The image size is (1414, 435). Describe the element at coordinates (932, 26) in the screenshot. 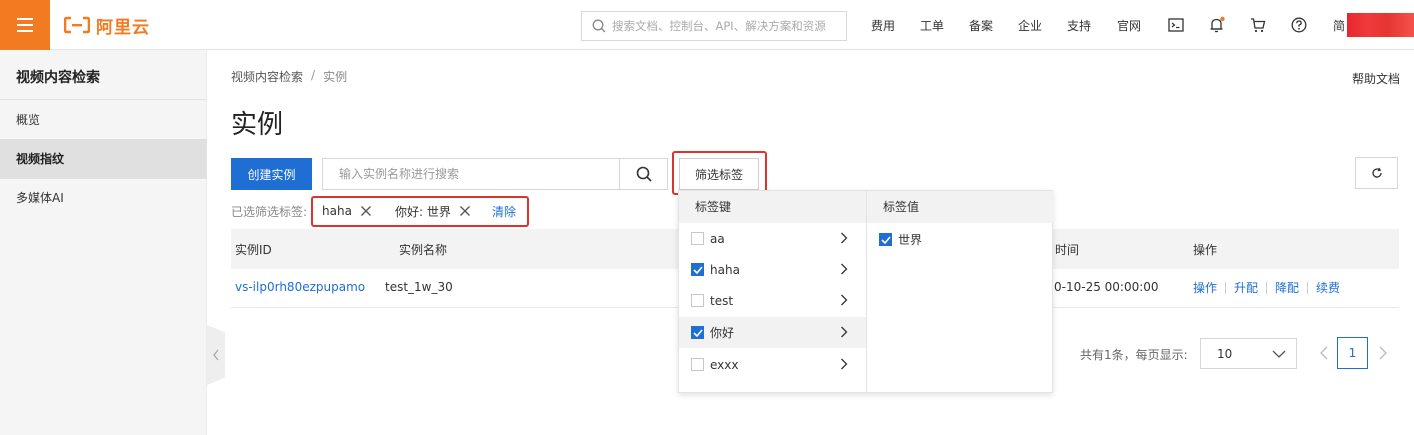

I see `nav-tickets: 工单` at that location.